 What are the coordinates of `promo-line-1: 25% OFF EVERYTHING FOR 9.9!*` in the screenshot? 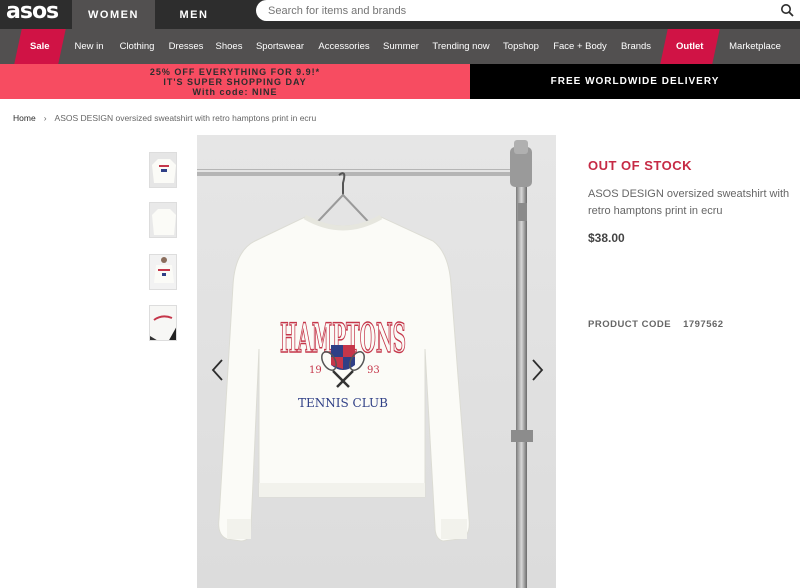 It's located at (235, 72).